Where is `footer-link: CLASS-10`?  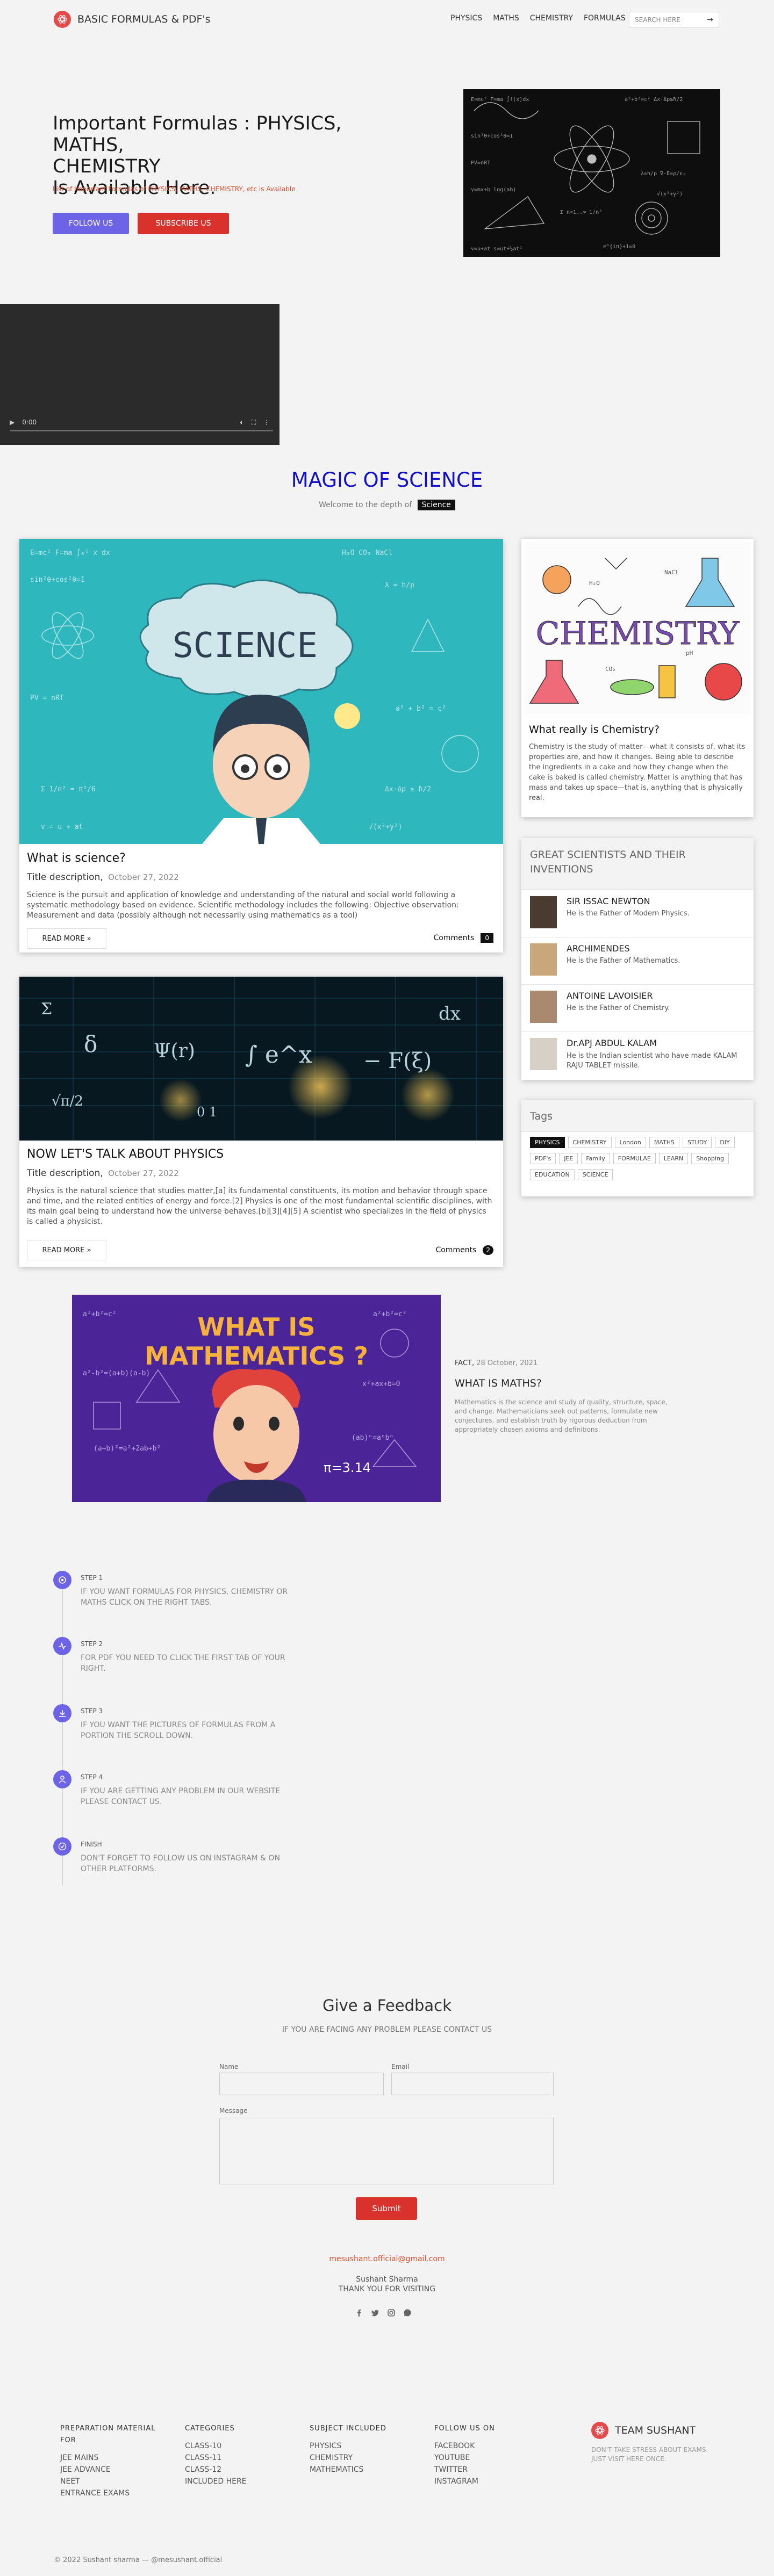
footer-link: CLASS-10 is located at coordinates (238, 2446).